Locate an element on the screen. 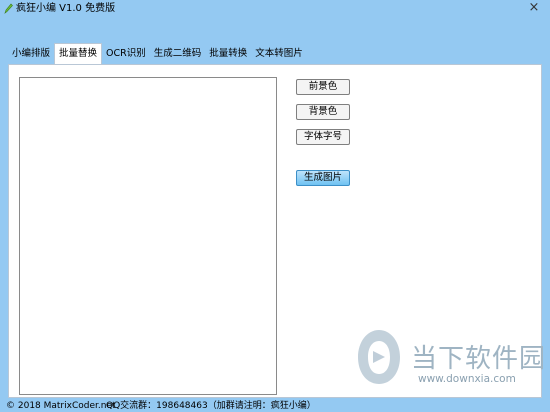  tab-batch-convert: 批量转换 is located at coordinates (228, 54).